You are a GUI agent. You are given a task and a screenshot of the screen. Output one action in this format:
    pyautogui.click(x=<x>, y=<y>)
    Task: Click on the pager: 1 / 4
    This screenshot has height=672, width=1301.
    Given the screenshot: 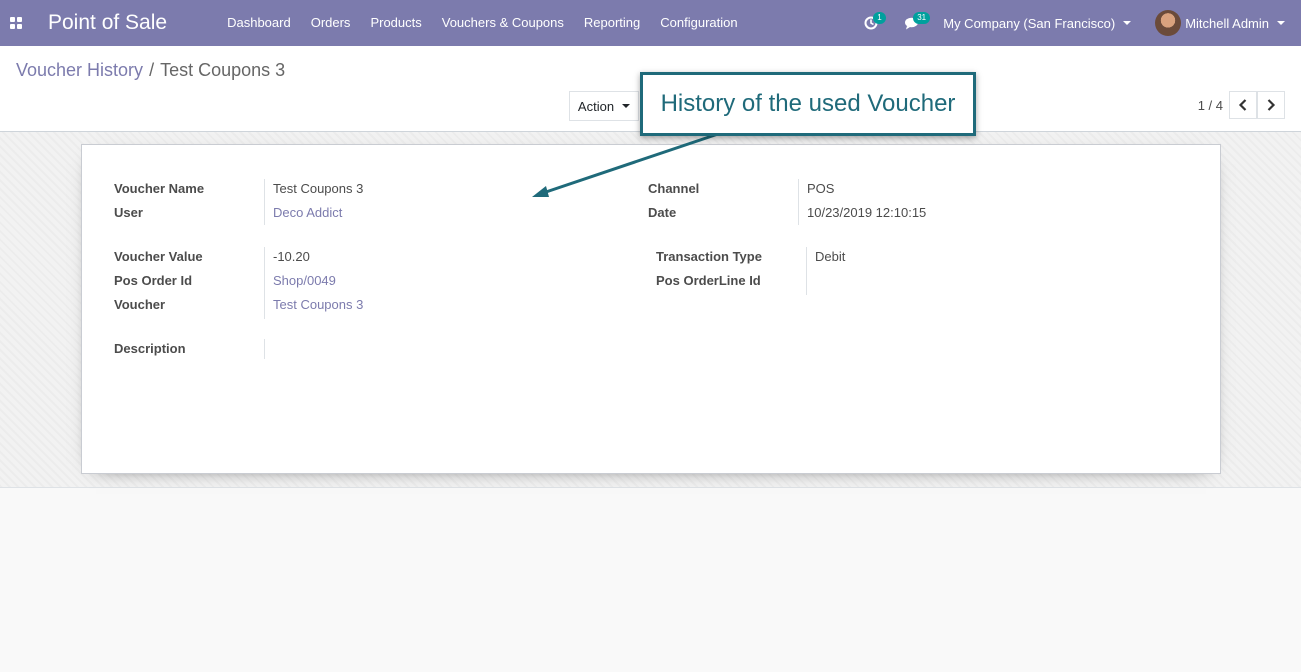 What is the action you would take?
    pyautogui.click(x=1241, y=105)
    